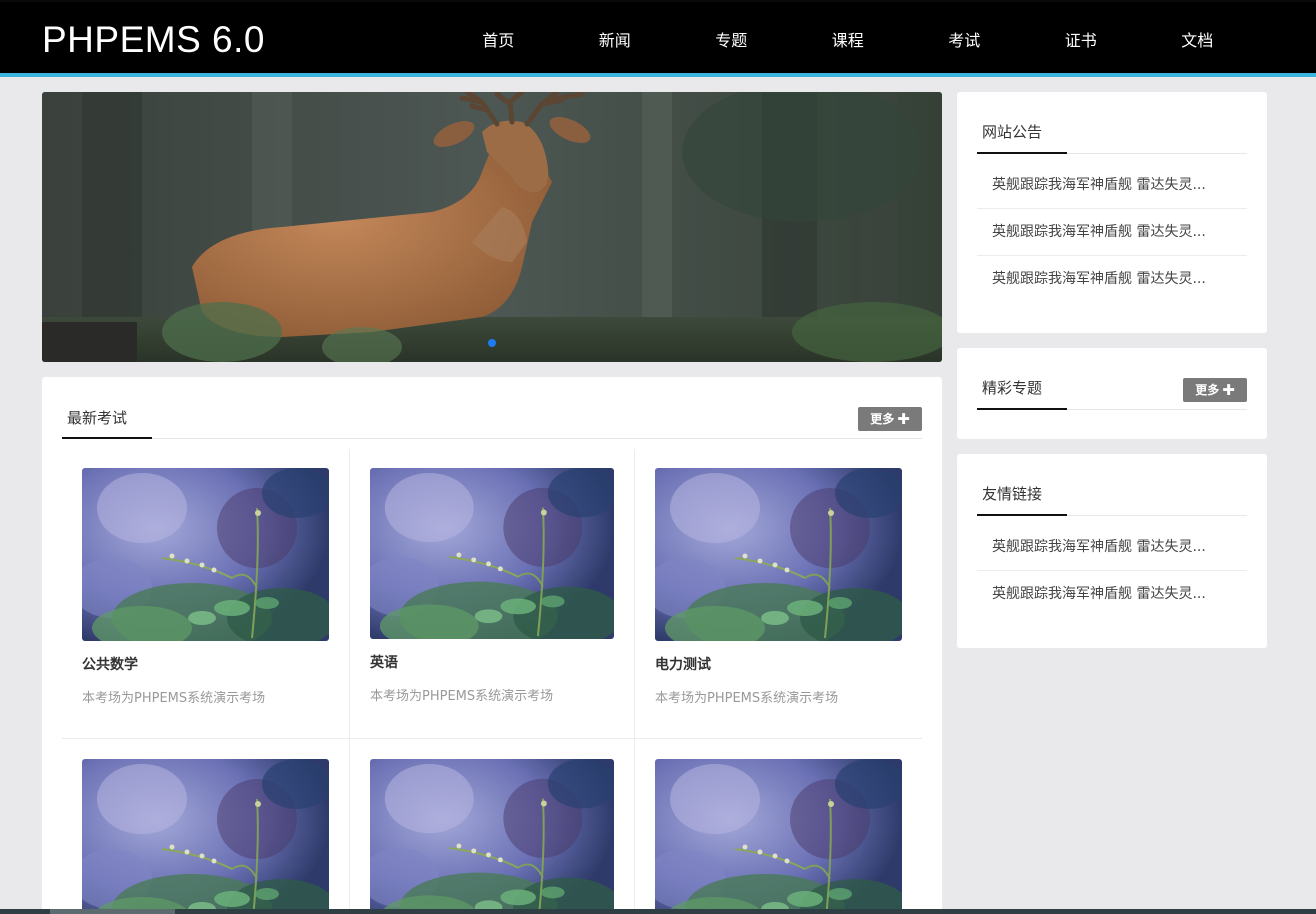 The height and width of the screenshot is (914, 1316). I want to click on carousel-dot-active, so click(492, 343).